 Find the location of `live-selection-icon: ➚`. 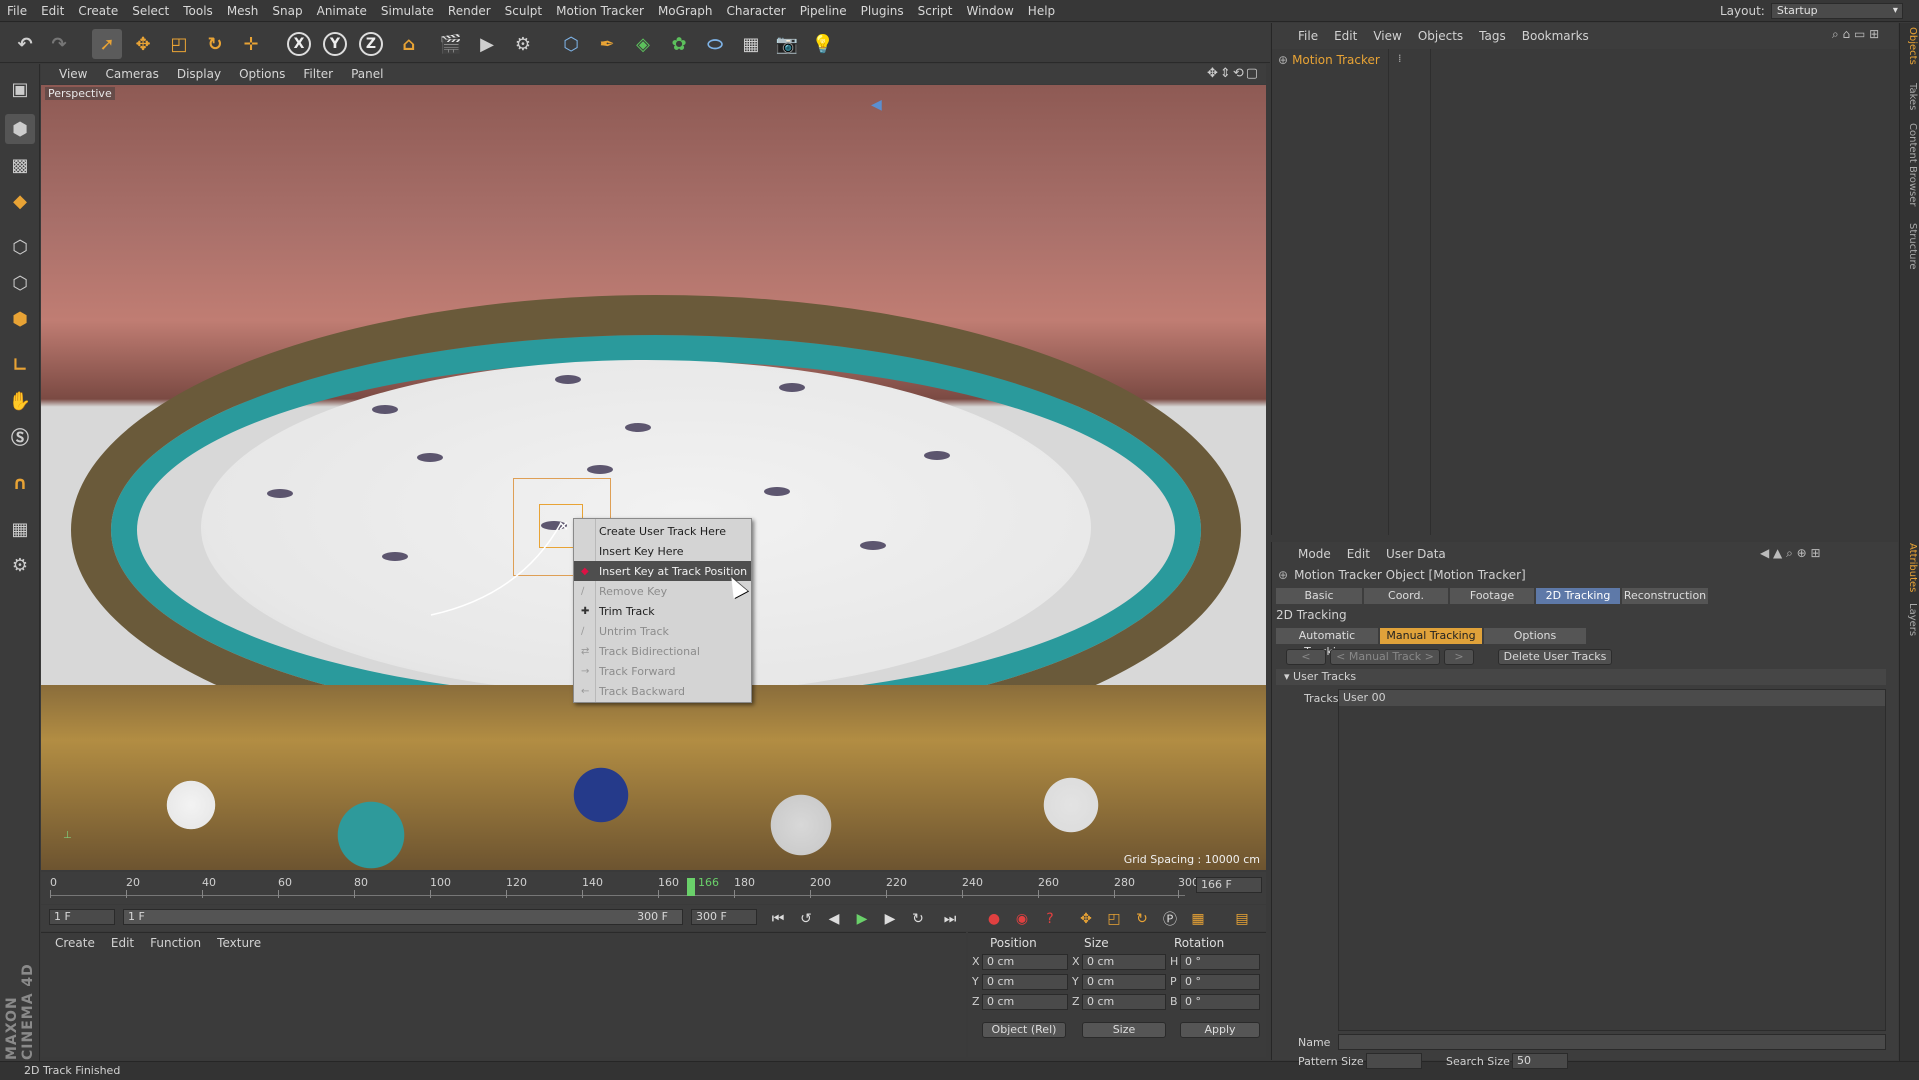

live-selection-icon: ➚ is located at coordinates (107, 44).